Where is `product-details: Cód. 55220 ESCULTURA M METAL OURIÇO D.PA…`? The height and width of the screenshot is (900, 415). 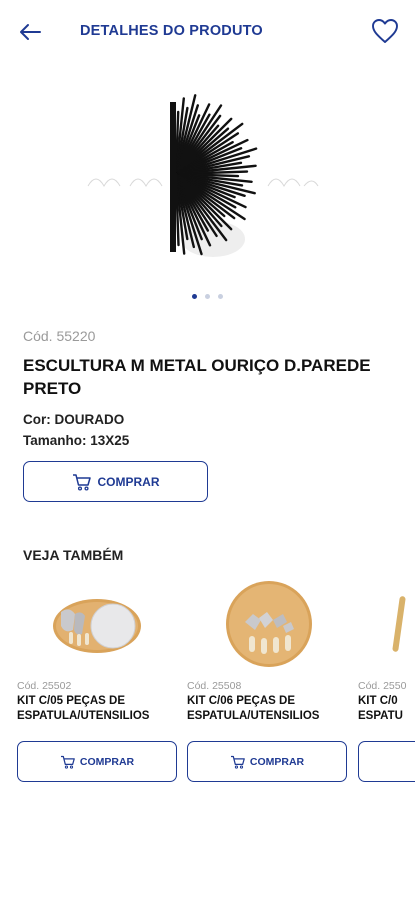
product-details: Cód. 55220 ESCULTURA M METAL OURIÇO D.PA… is located at coordinates (208, 389).